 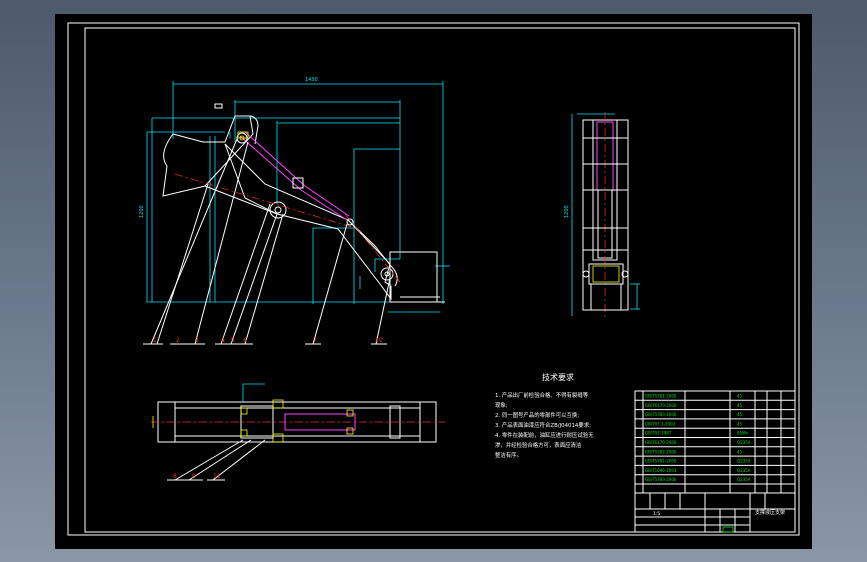 I want to click on parts-row-code: GB/T1096-2003, so click(x=661, y=470).